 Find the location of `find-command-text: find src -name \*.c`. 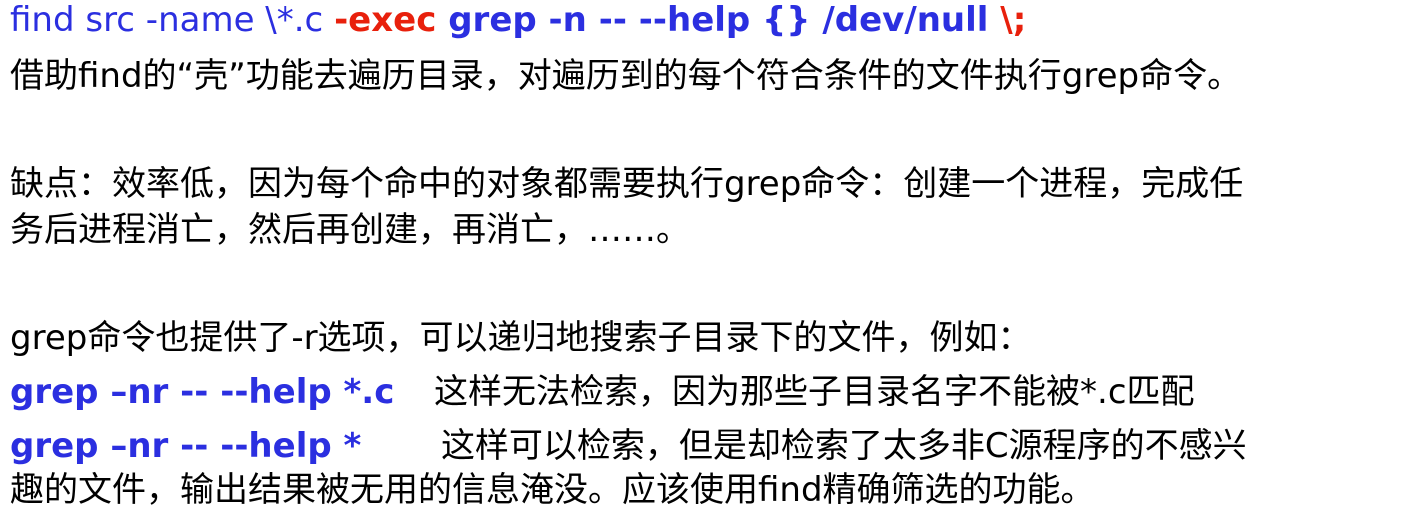

find-command-text: find src -name \*.c is located at coordinates (172, 20).